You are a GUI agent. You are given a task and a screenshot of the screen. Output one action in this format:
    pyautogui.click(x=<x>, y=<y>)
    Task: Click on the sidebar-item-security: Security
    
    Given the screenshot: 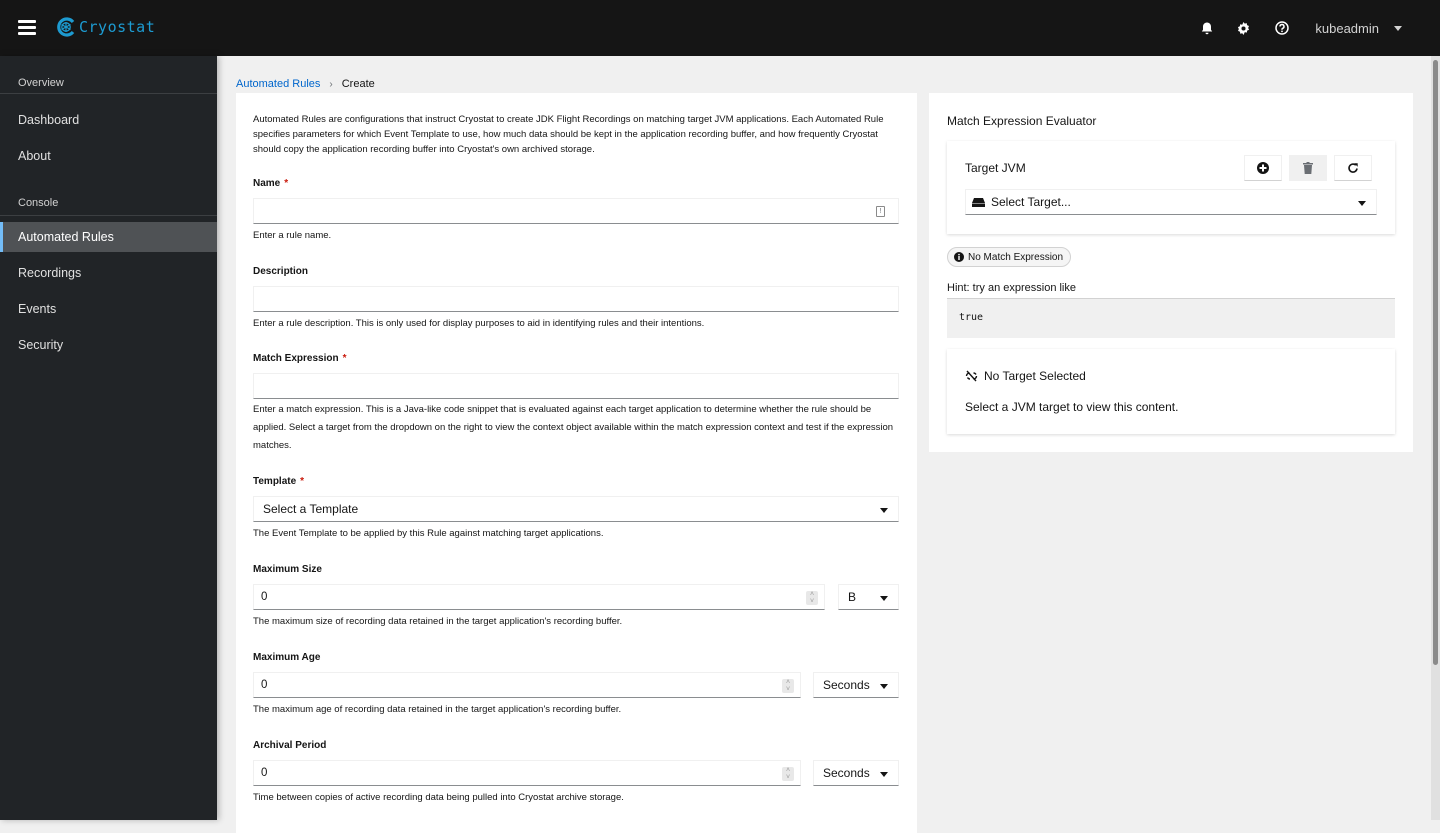 What is the action you would take?
    pyautogui.click(x=108, y=345)
    